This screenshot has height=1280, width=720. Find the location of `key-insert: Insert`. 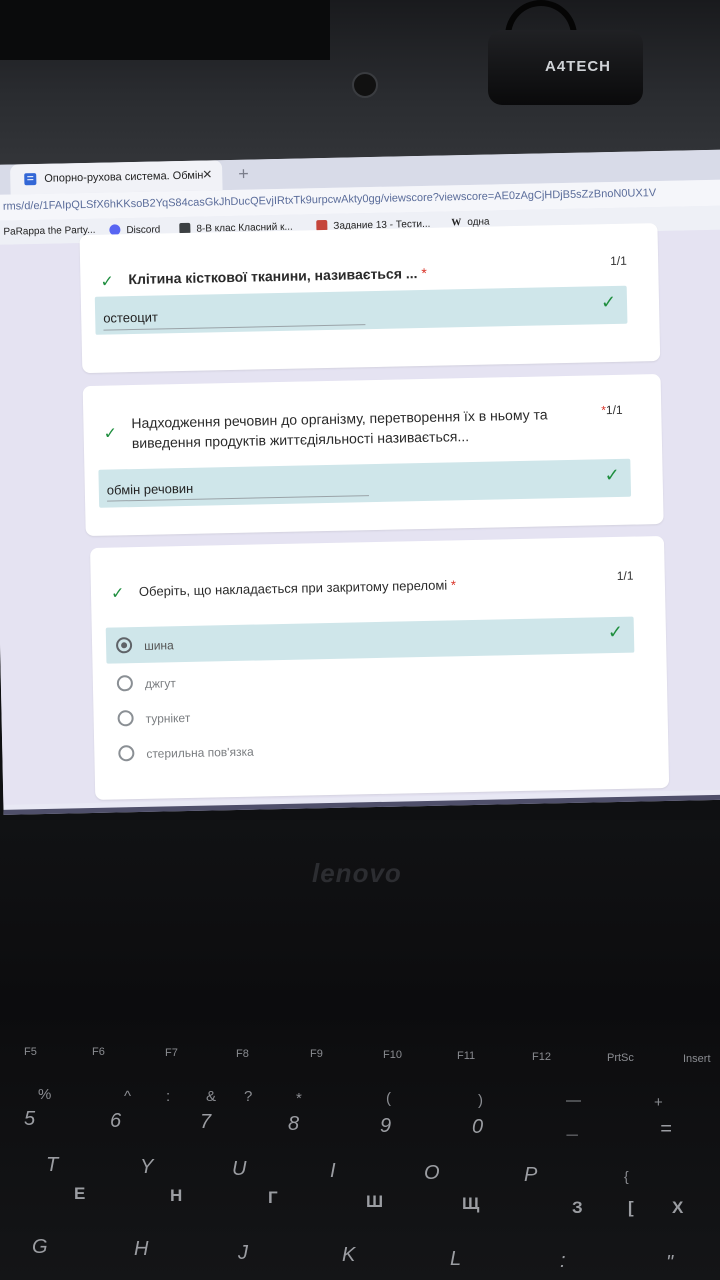

key-insert: Insert is located at coordinates (697, 1059).